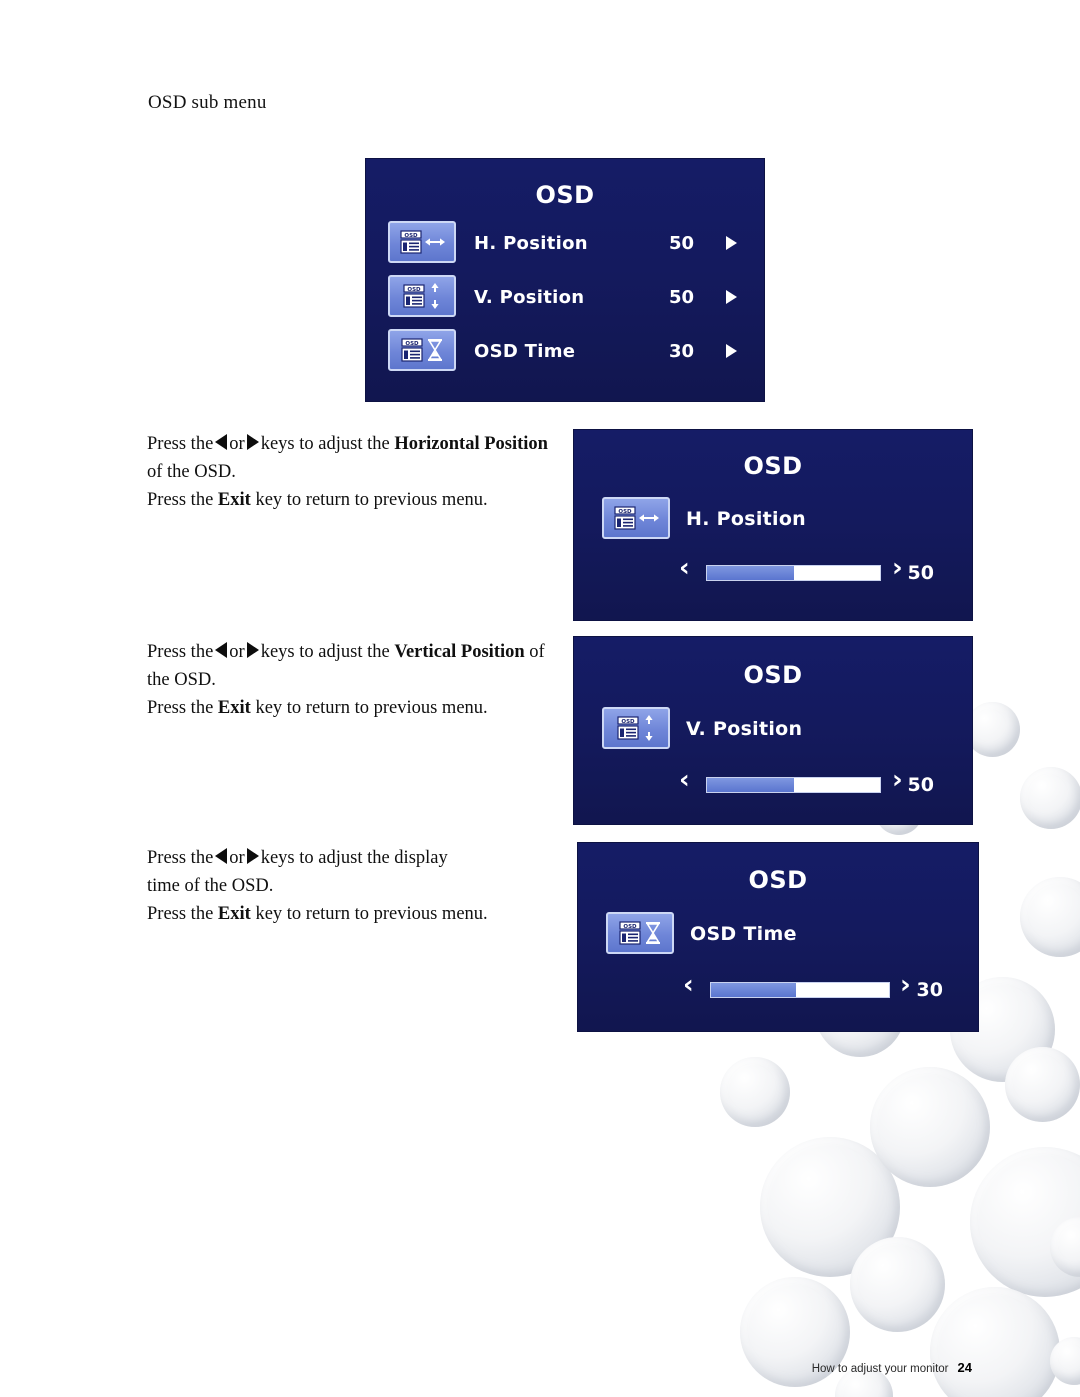 The width and height of the screenshot is (1080, 1397). I want to click on instr-t-line2-post: key to return to previous menu., so click(371, 914).